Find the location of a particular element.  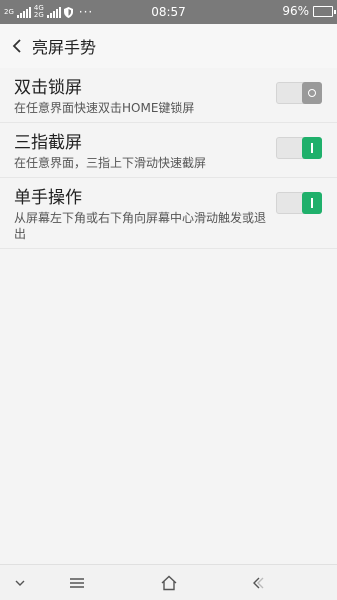

chevron-down-icon is located at coordinates (20, 583).